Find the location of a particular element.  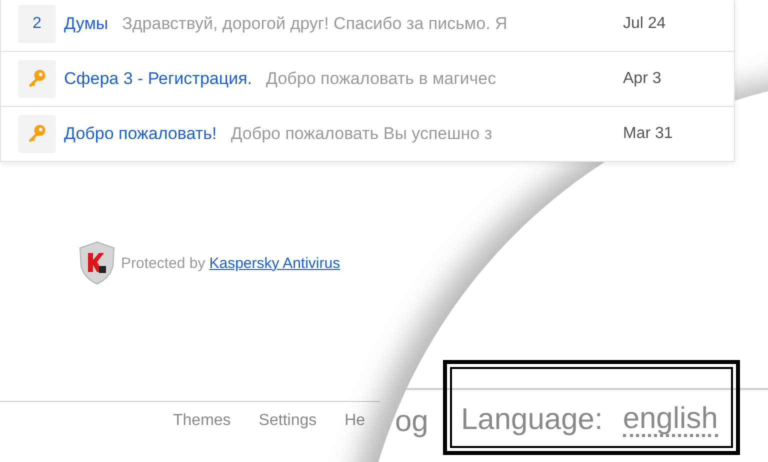

message-row: 2 Думы Здравствуй, дорогой друг! Спасибо за письмо. Я Jul 24 is located at coordinates (367, 25).